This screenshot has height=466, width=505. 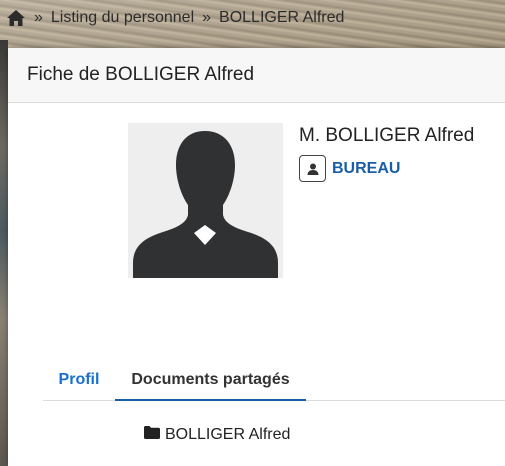 I want to click on breadcrumb: » Listing du personnel » BOLLIGER Alfred, so click(x=175, y=18).